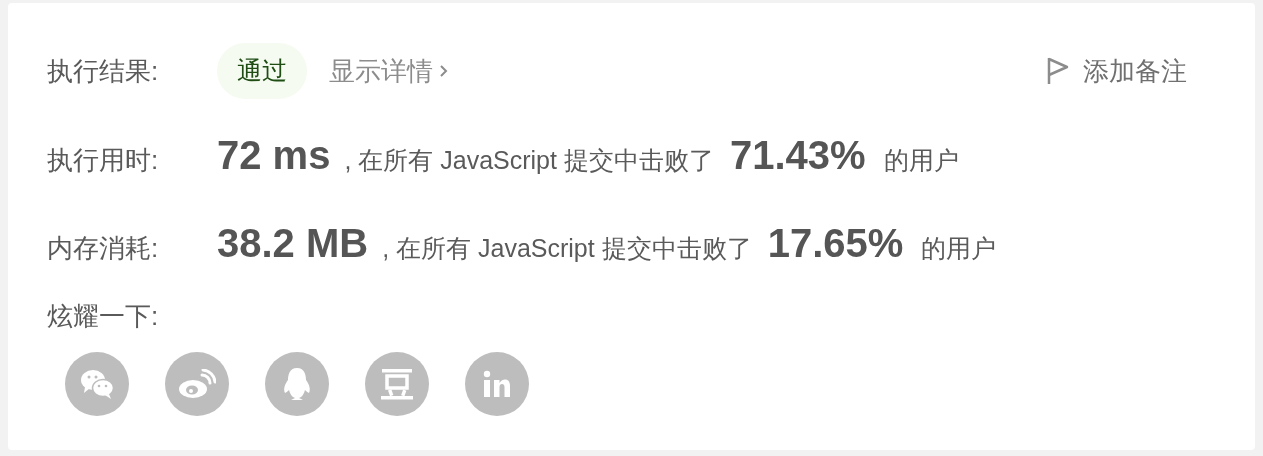 The height and width of the screenshot is (456, 1263). What do you see at coordinates (103, 316) in the screenshot?
I see `share-label: 炫耀一下:` at bounding box center [103, 316].